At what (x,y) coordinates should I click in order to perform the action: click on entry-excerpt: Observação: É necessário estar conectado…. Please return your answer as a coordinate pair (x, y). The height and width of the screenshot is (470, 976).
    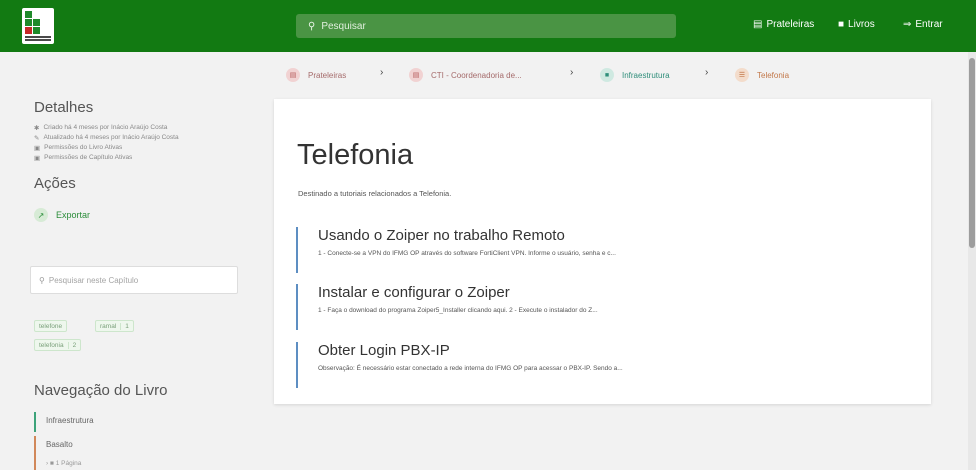
    Looking at the image, I should click on (470, 368).